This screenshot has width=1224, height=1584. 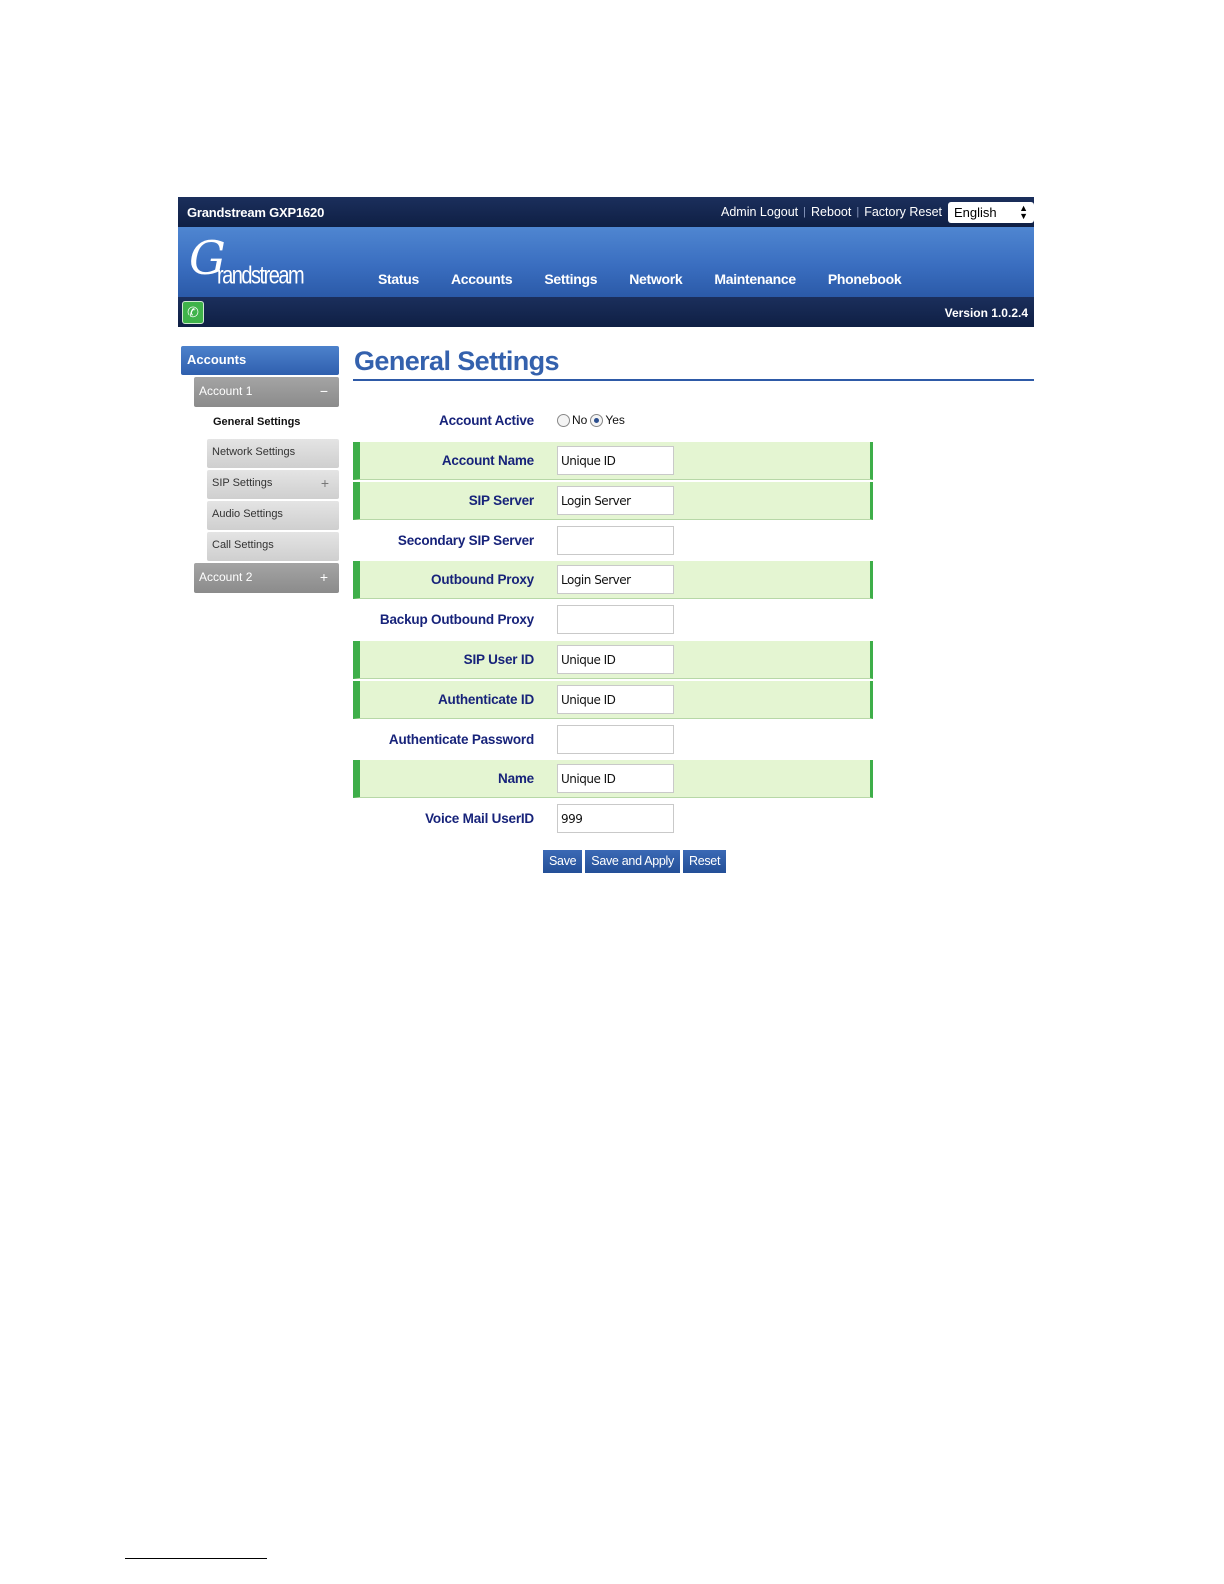 What do you see at coordinates (563, 420) in the screenshot?
I see `radio-no` at bounding box center [563, 420].